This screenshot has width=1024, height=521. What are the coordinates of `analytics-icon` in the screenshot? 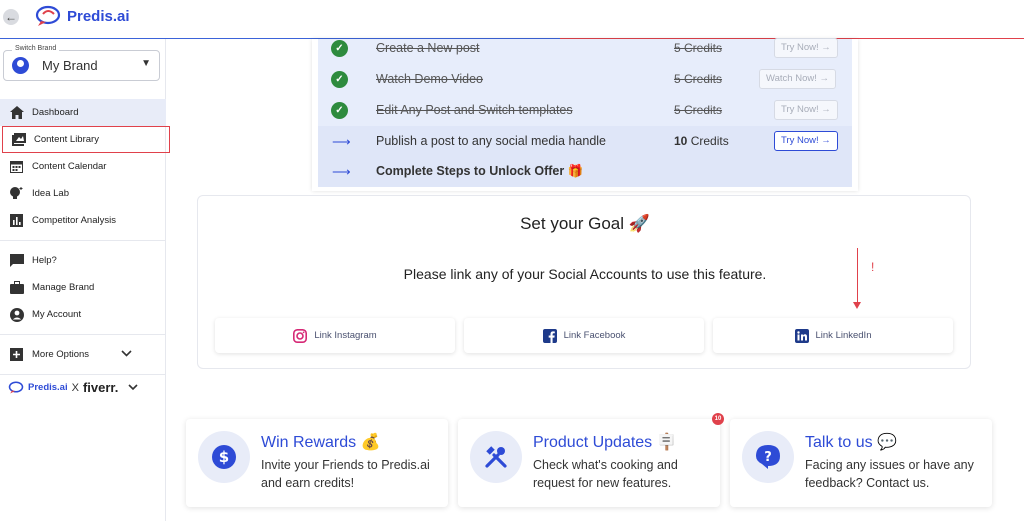 It's located at (16, 220).